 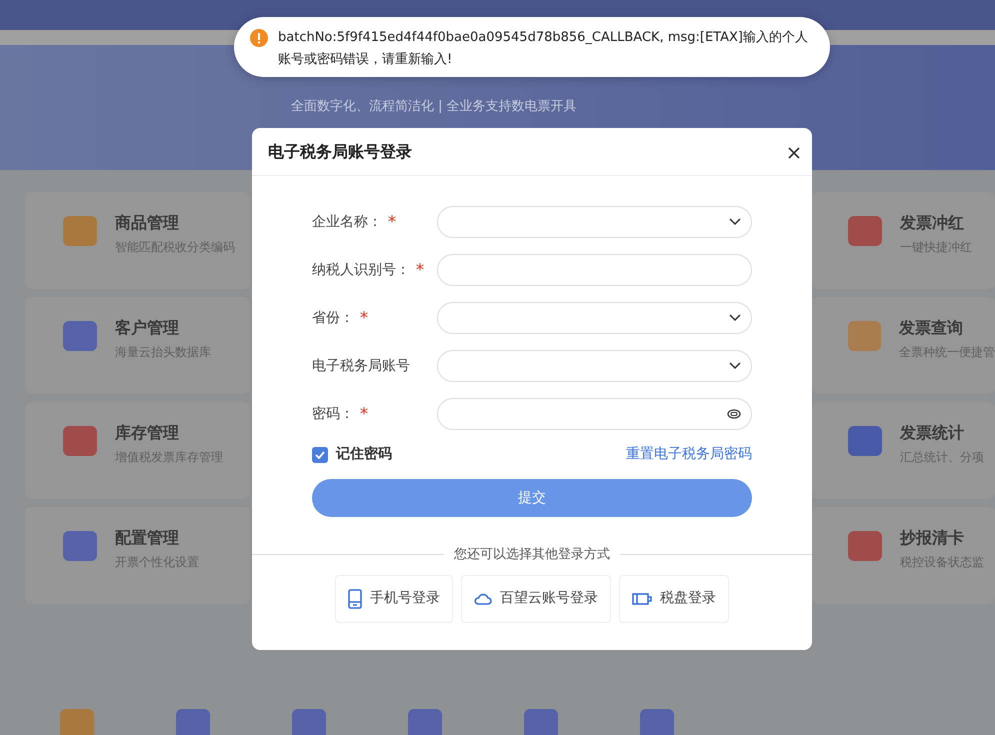 What do you see at coordinates (734, 414) in the screenshot?
I see `eye-icon` at bounding box center [734, 414].